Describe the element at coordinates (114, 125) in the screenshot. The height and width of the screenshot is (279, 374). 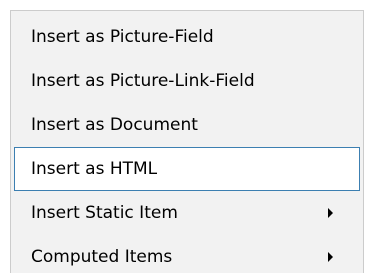
I see `menu-item-label: Insert as Document` at that location.